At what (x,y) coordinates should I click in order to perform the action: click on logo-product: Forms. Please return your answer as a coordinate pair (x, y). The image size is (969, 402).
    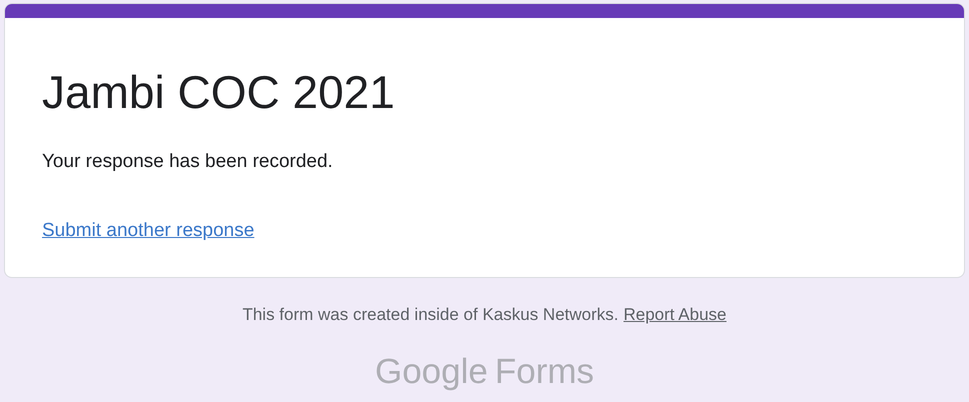
    Looking at the image, I should click on (544, 371).